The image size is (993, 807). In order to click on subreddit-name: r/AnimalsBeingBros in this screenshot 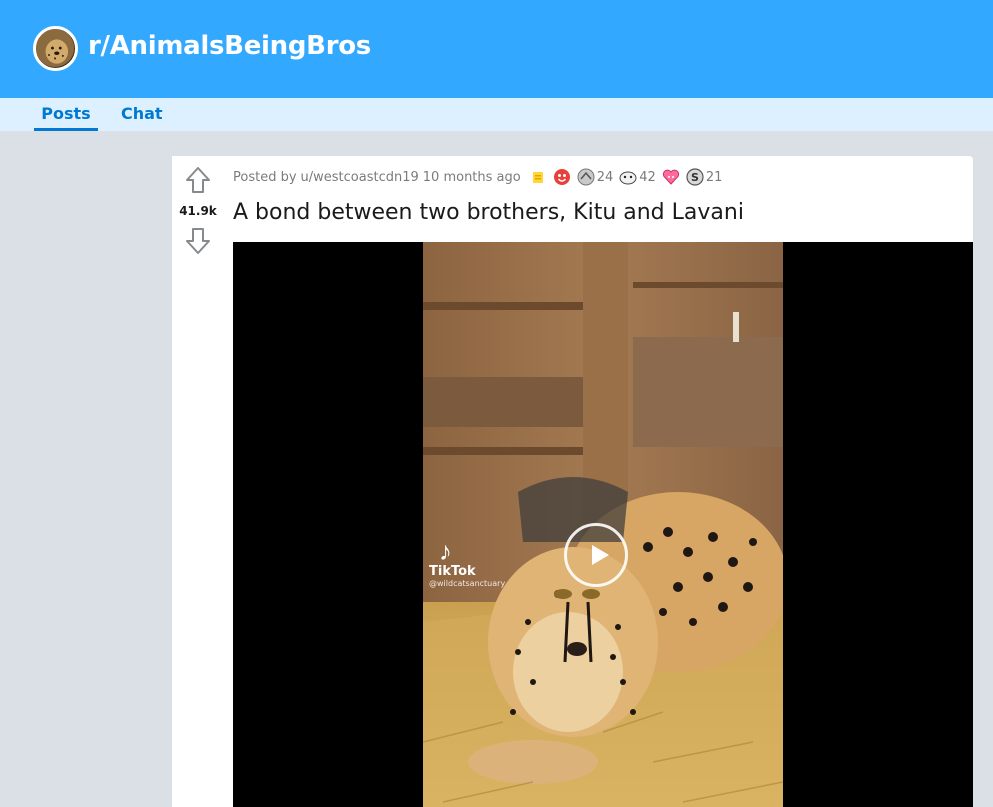, I will do `click(229, 46)`.